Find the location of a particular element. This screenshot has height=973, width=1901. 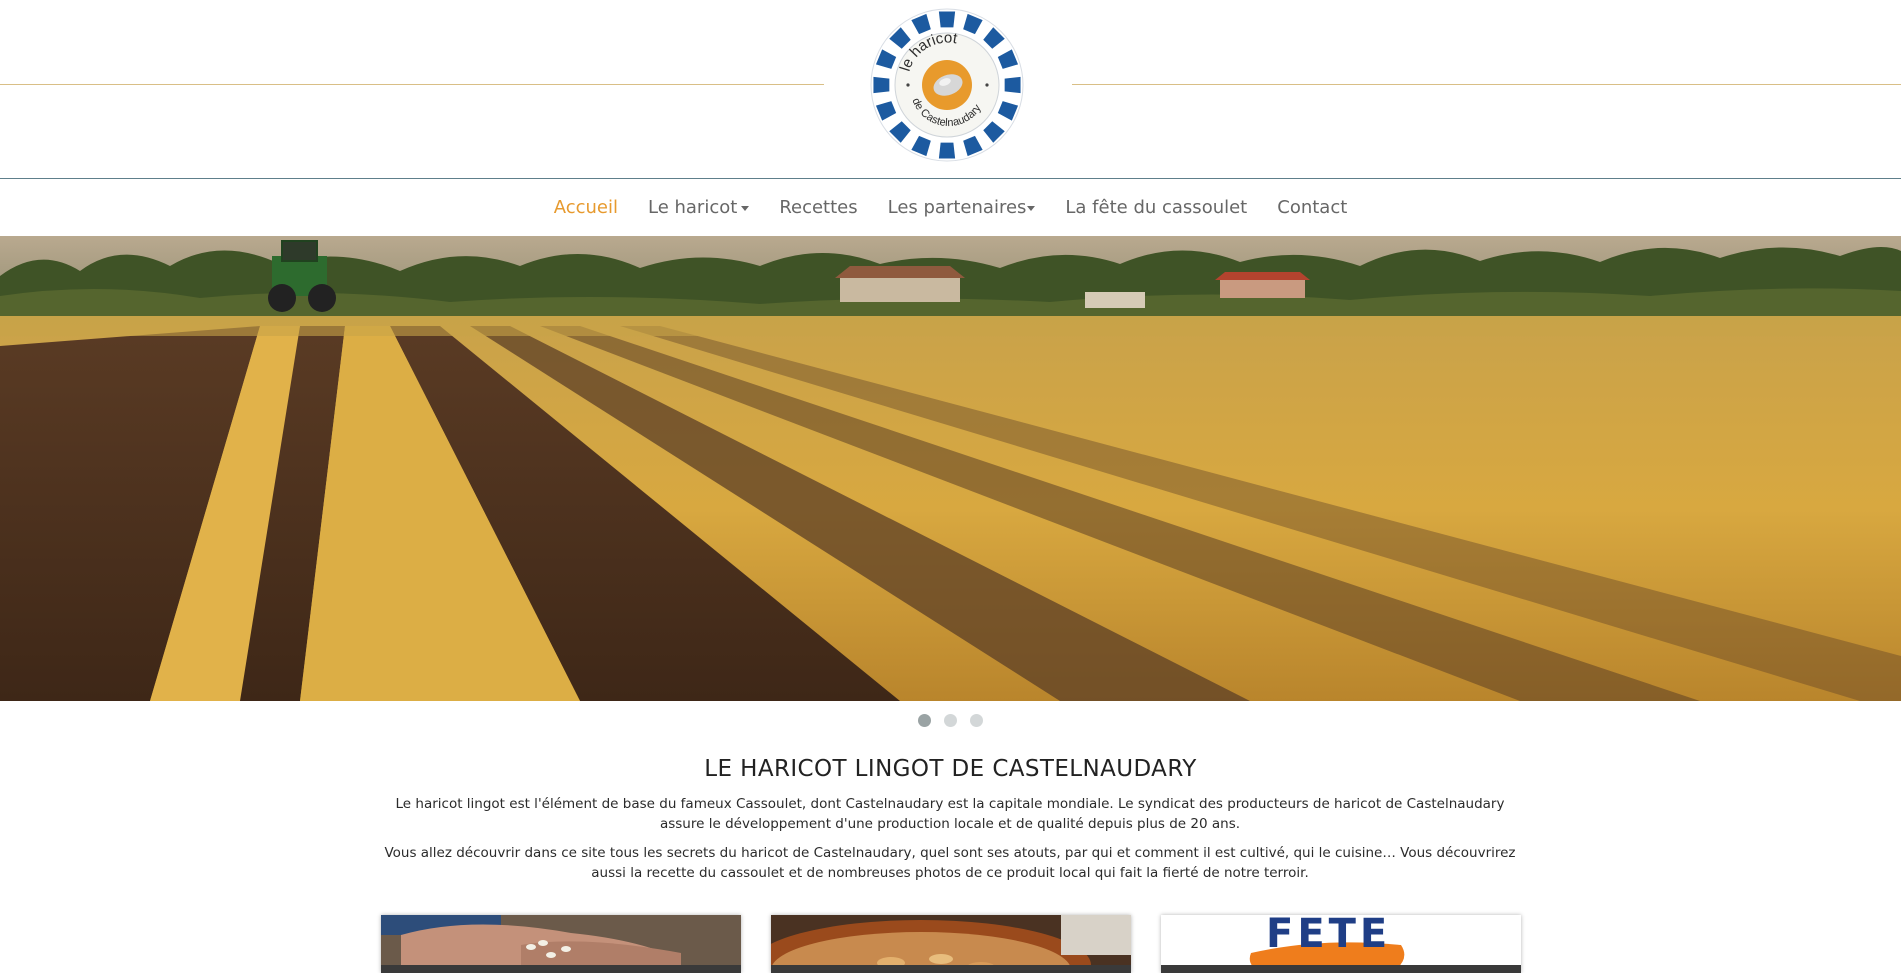

card-cassoulet-dish is located at coordinates (951, 944).